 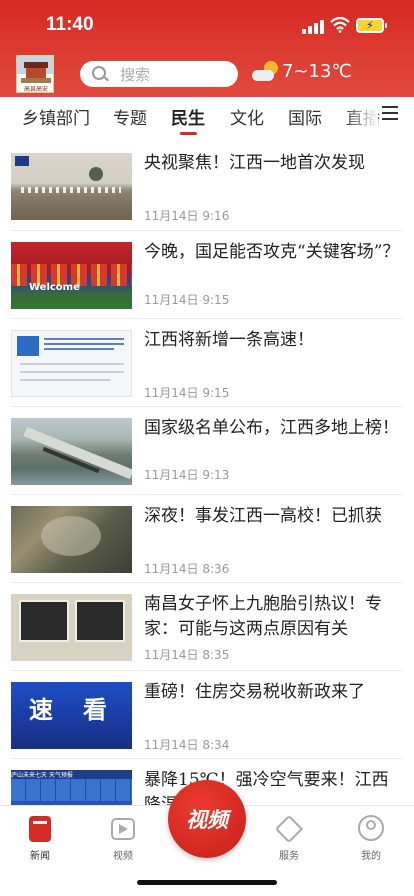 What do you see at coordinates (135, 75) in the screenshot?
I see `search-placeholder: 搜索` at bounding box center [135, 75].